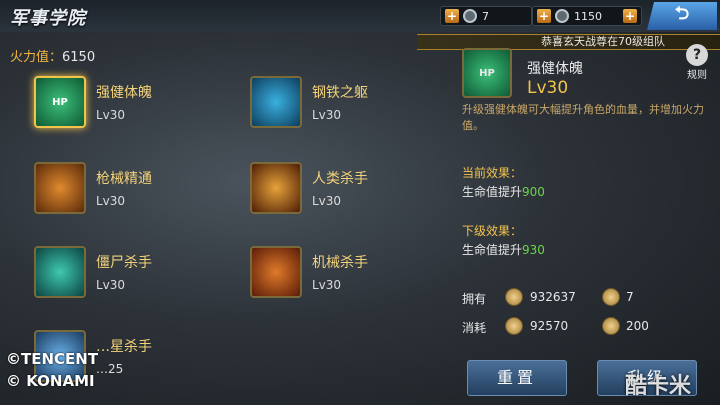 The height and width of the screenshot is (405, 720). What do you see at coordinates (548, 88) in the screenshot?
I see `detail-skill-level: Lv30` at bounding box center [548, 88].